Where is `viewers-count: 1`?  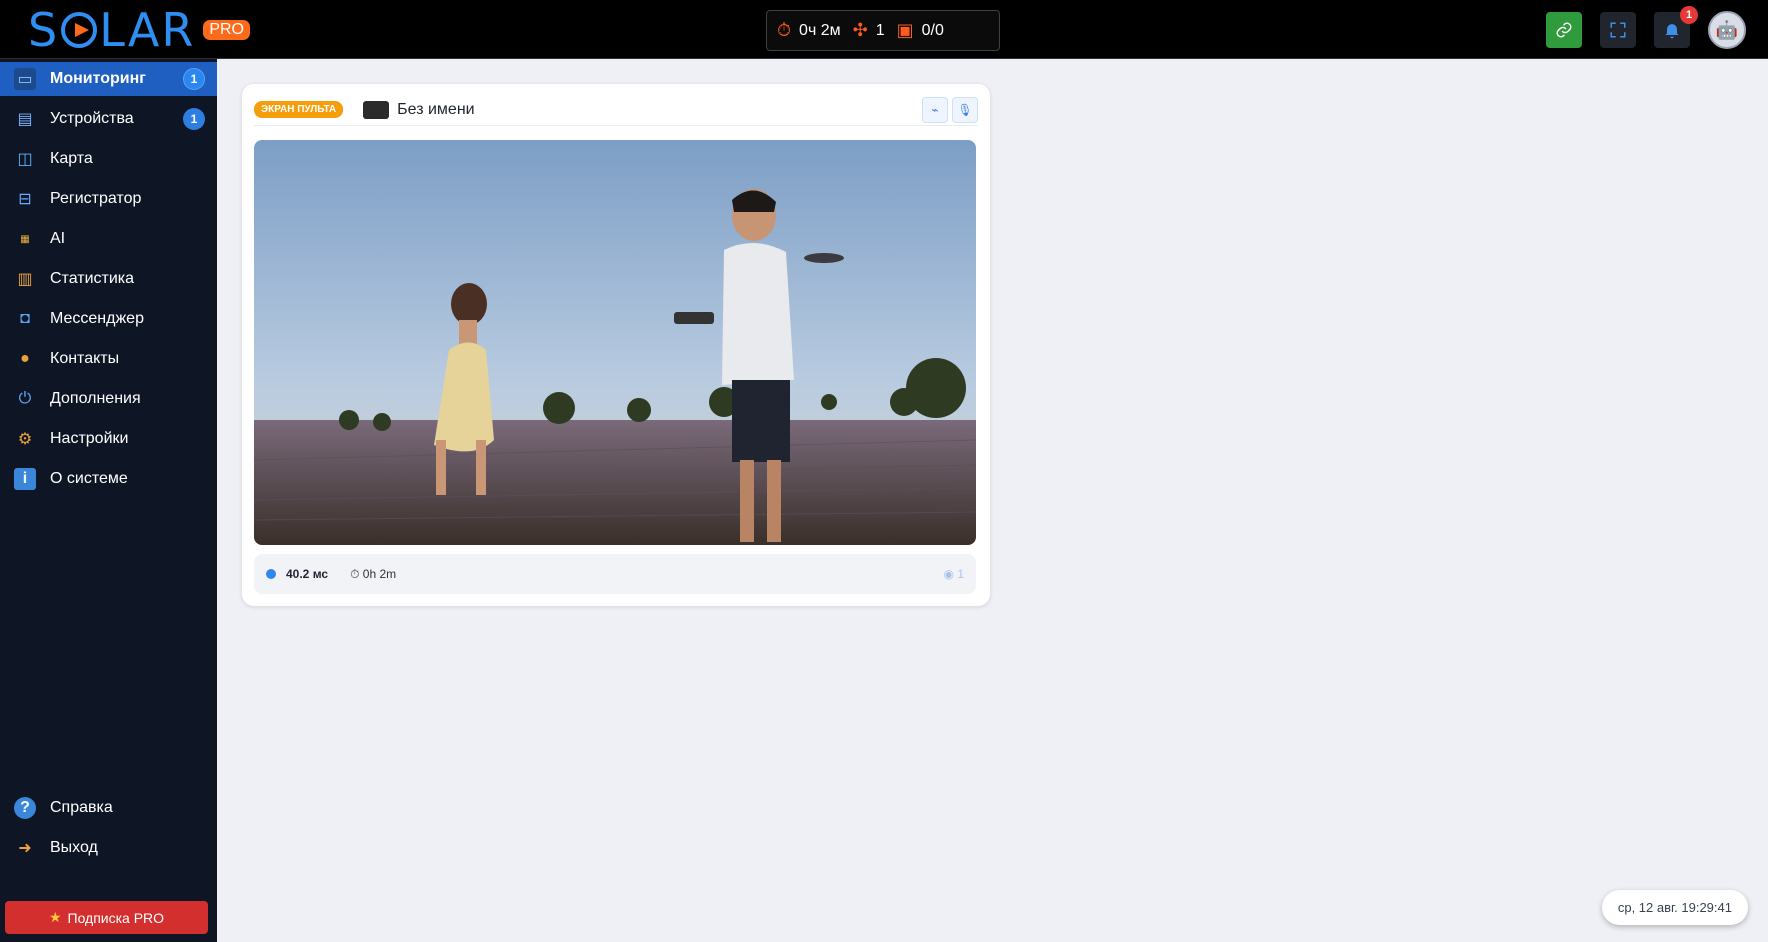
viewers-count: 1 is located at coordinates (960, 574).